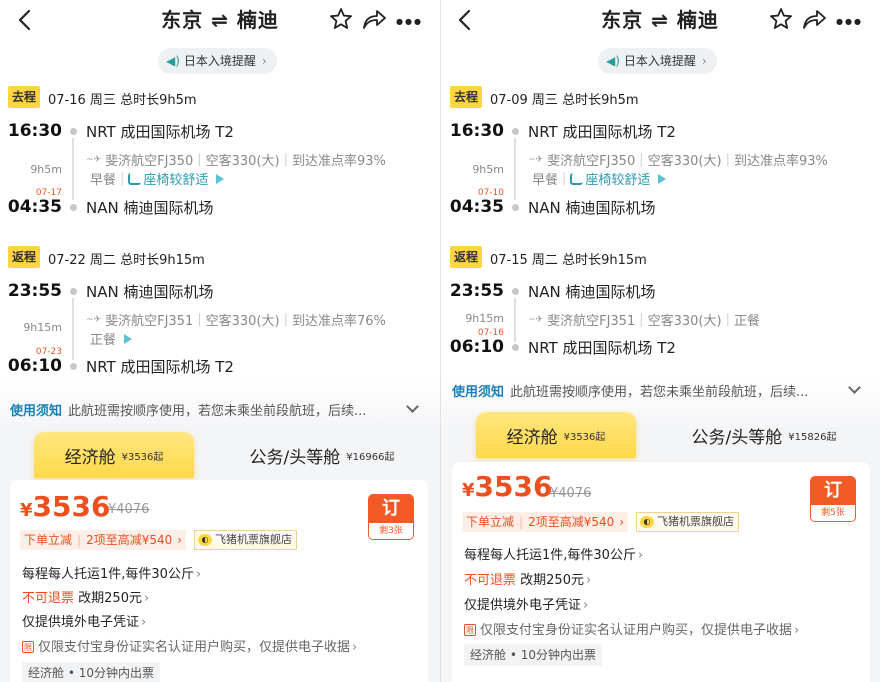 This screenshot has width=880, height=682. Describe the element at coordinates (67, 260) in the screenshot. I see `inbound-date: 07-22` at that location.